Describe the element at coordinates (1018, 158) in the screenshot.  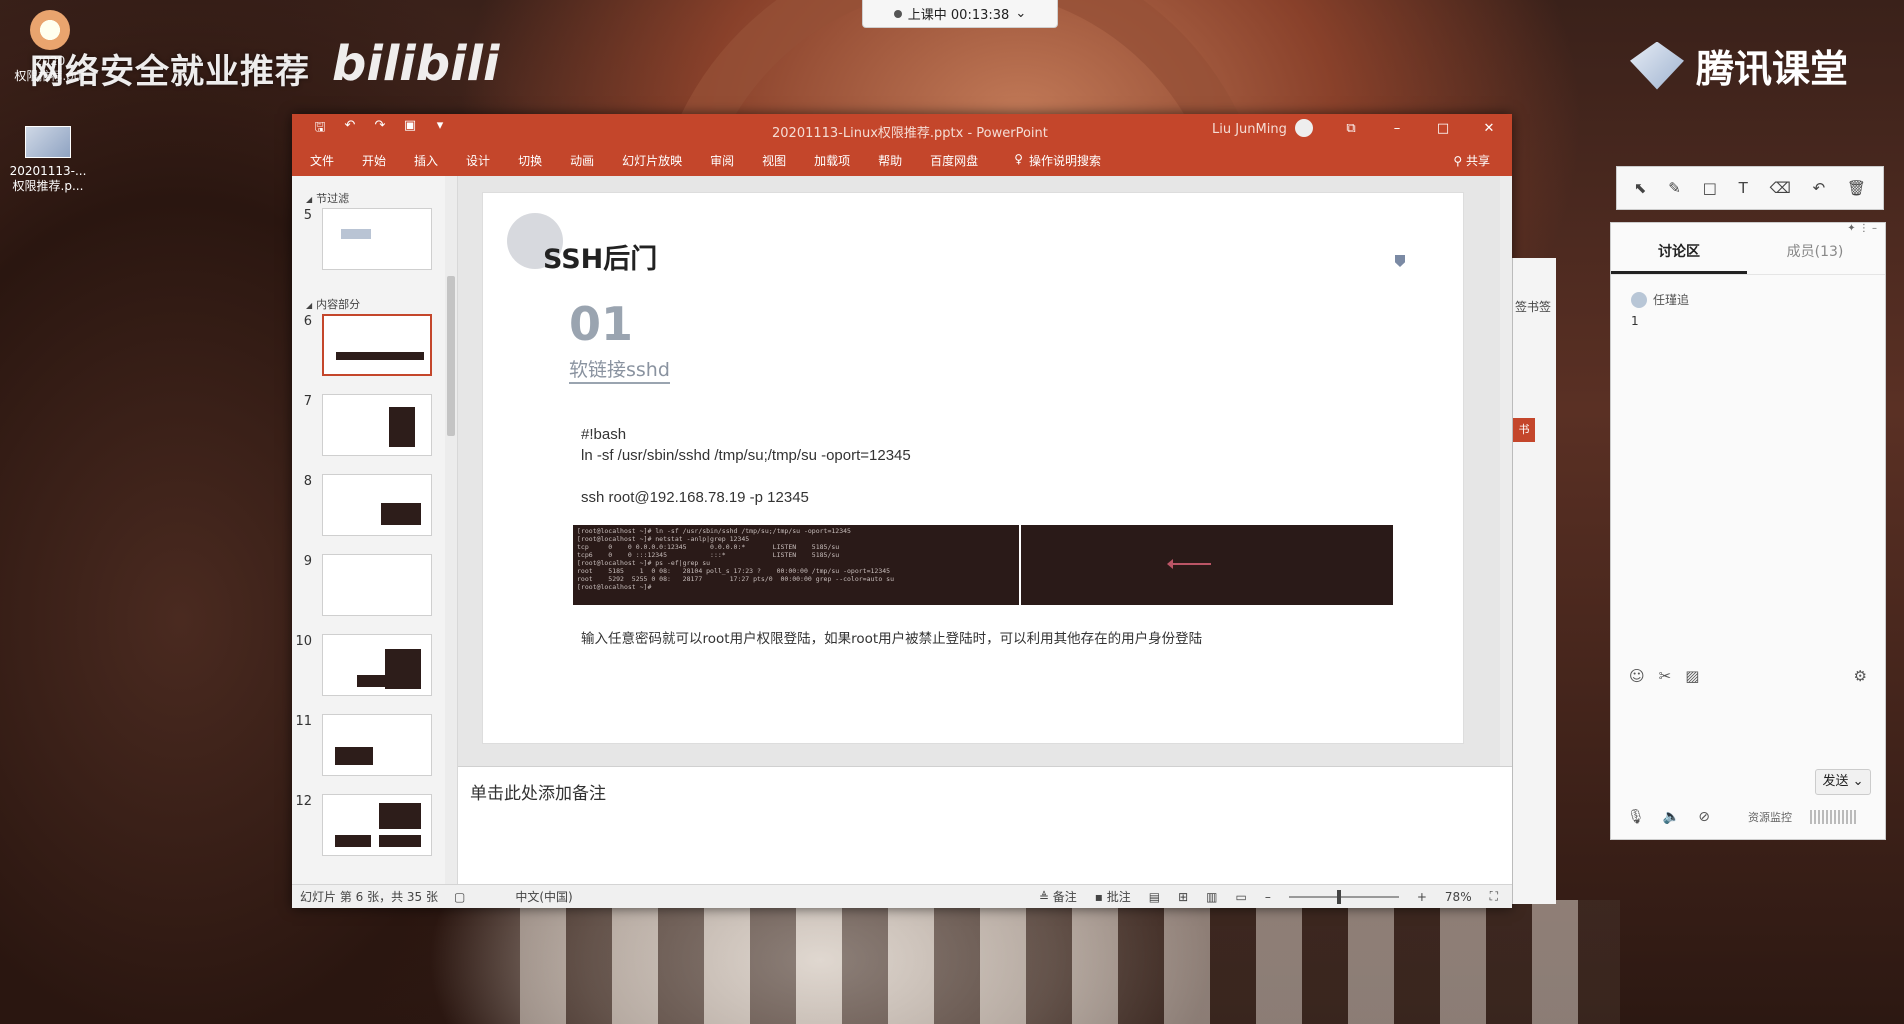
I see `lightbulb-icon: ♀` at that location.